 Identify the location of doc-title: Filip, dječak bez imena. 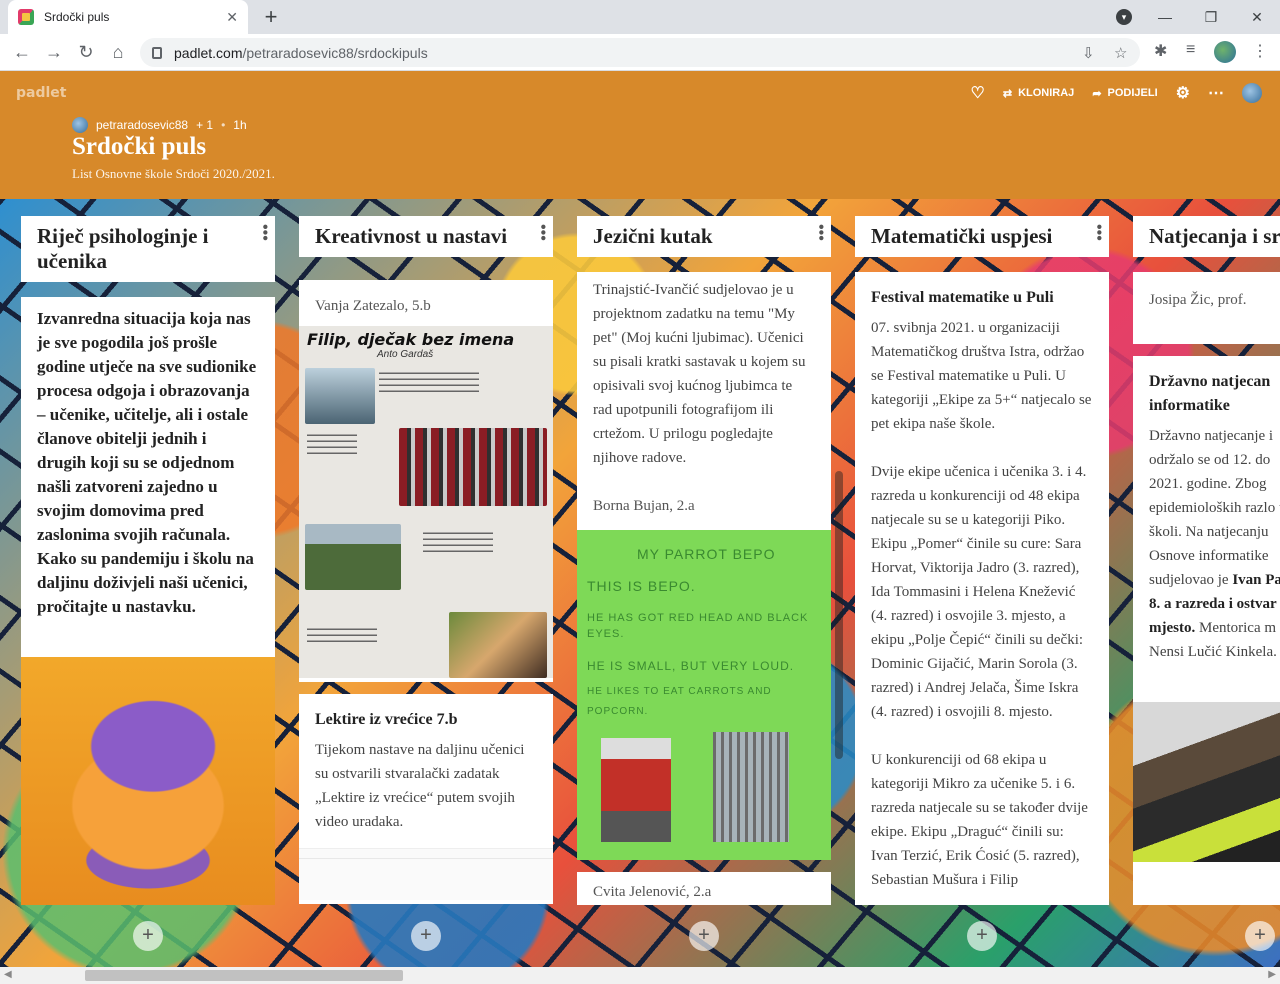
(411, 339).